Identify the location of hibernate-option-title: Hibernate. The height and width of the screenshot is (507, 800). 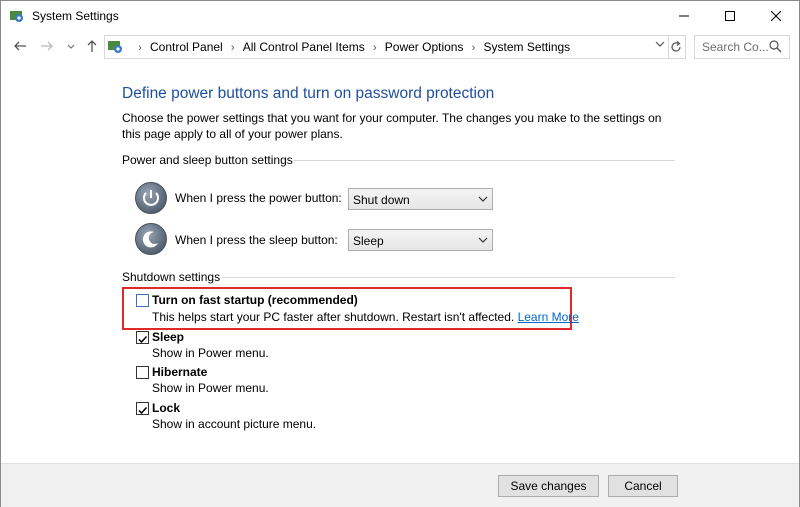
(180, 372).